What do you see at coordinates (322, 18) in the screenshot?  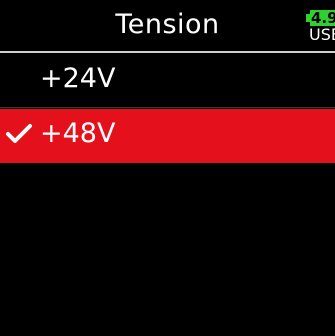 I see `battery-level: 4.9` at bounding box center [322, 18].